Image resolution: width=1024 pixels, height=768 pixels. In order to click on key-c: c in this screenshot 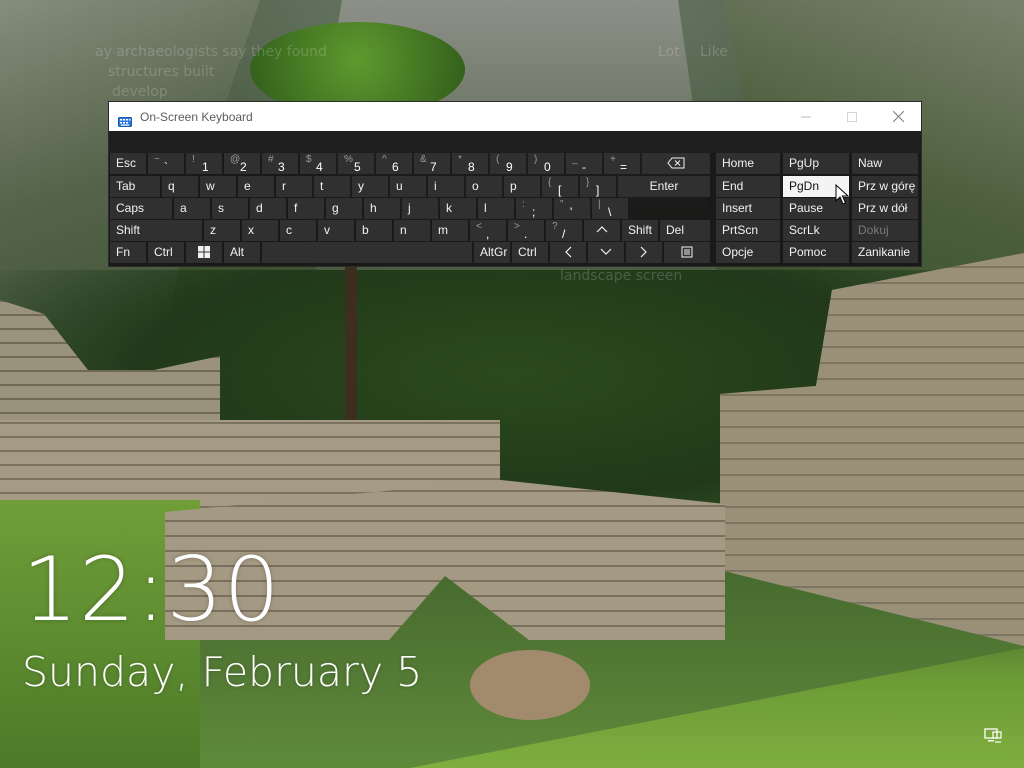, I will do `click(298, 230)`.